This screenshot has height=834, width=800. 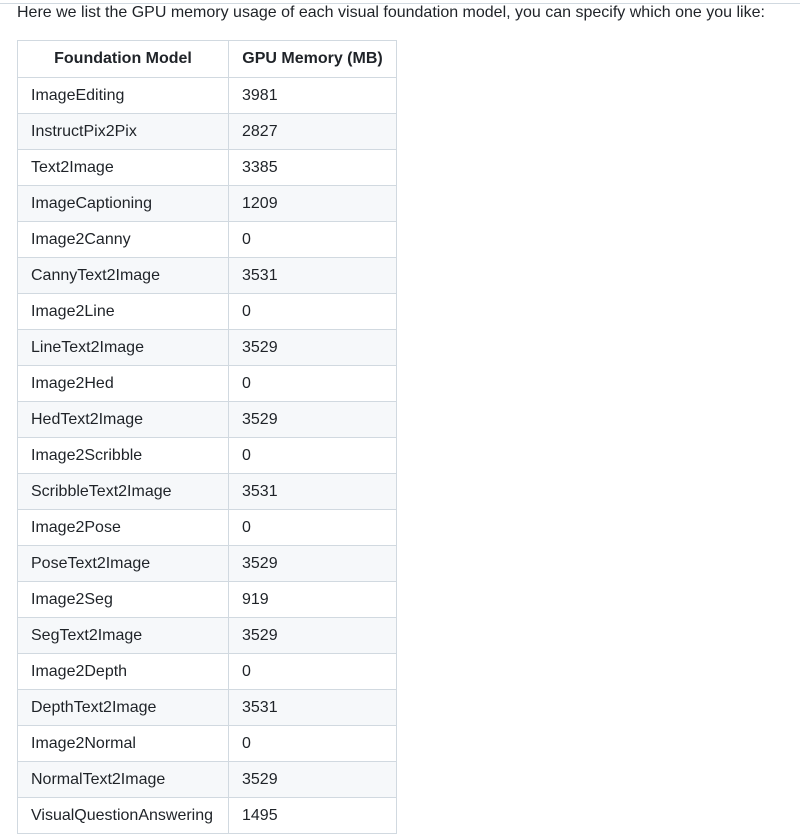 I want to click on memory-cell: 2827, so click(x=312, y=131).